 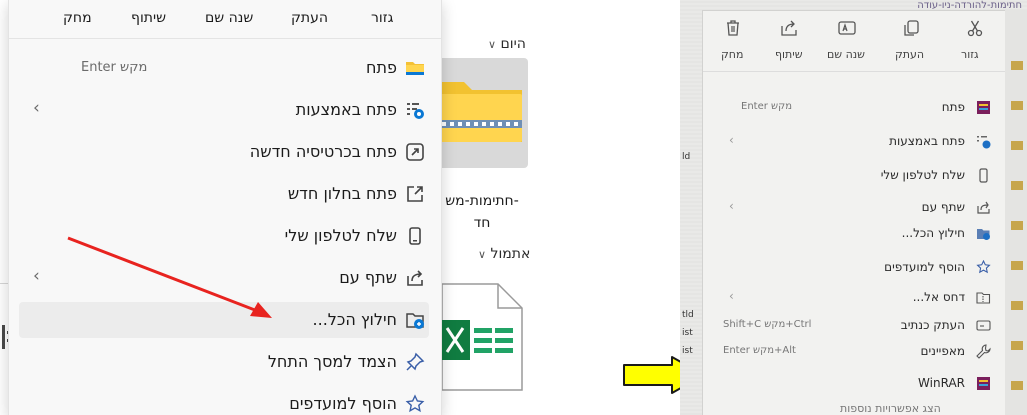 What do you see at coordinates (342, 193) in the screenshot?
I see `menu-item-label: פתח בחלון חדש` at bounding box center [342, 193].